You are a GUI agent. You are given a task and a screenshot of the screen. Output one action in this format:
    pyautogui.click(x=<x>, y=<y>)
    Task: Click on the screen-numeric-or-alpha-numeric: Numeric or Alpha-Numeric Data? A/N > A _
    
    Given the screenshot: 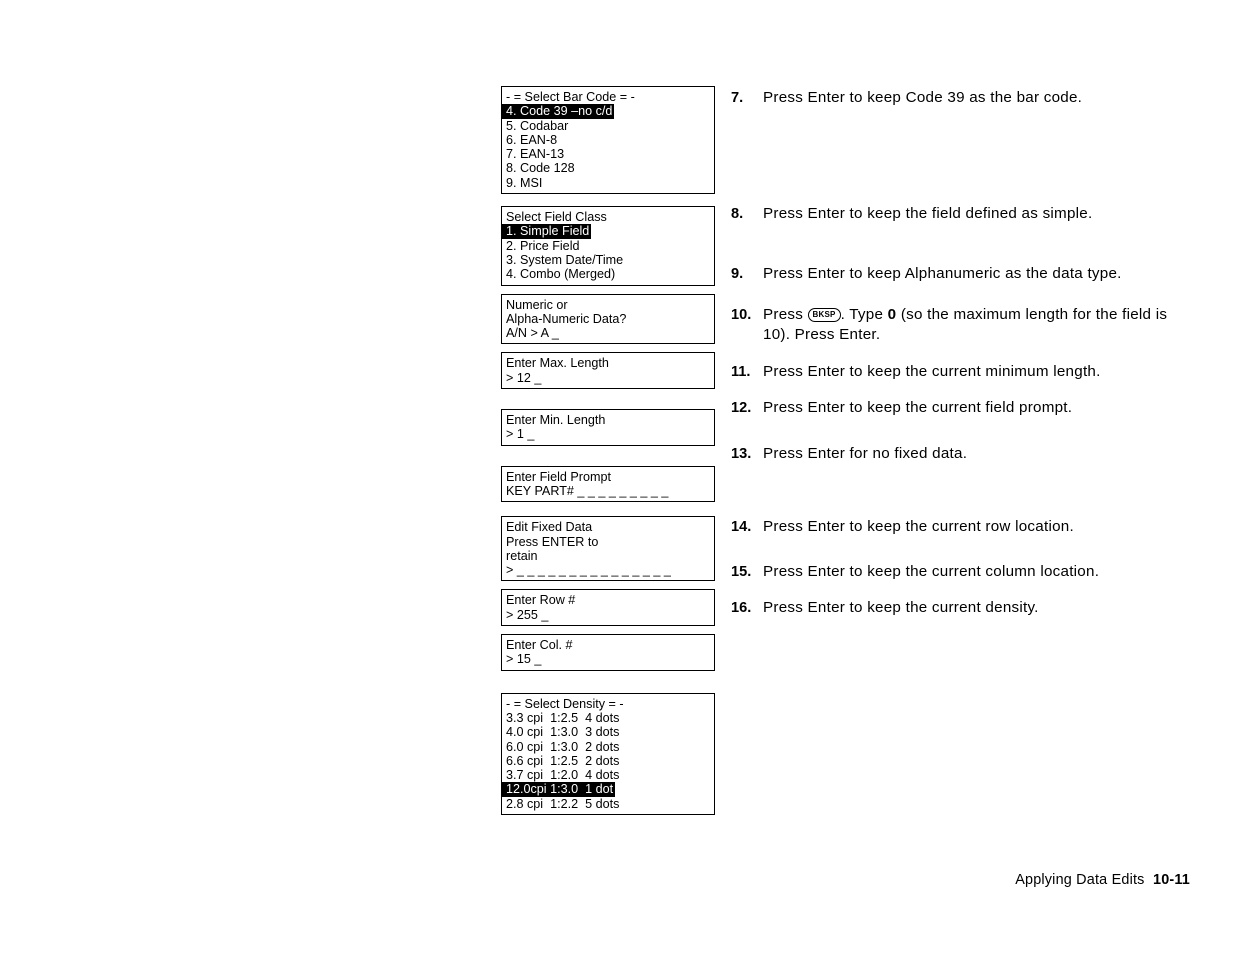 What is the action you would take?
    pyautogui.click(x=608, y=319)
    